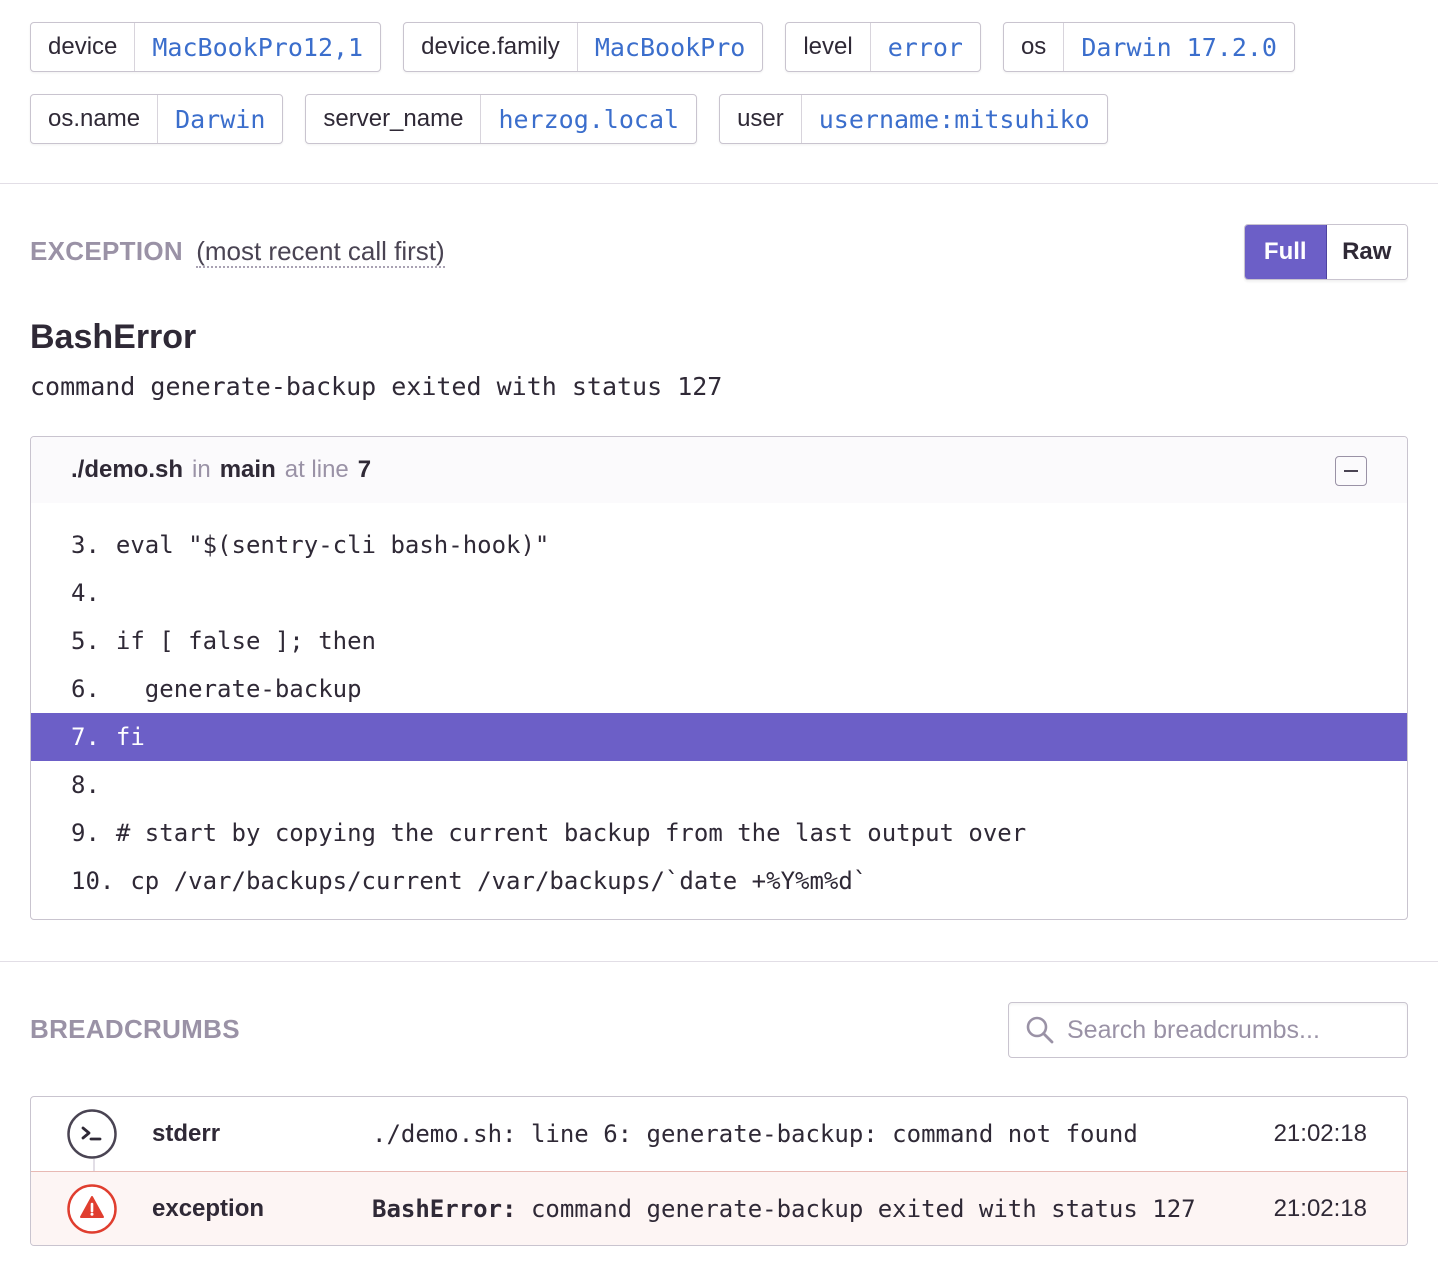  Describe the element at coordinates (1040, 1030) in the screenshot. I see `search-icon` at that location.